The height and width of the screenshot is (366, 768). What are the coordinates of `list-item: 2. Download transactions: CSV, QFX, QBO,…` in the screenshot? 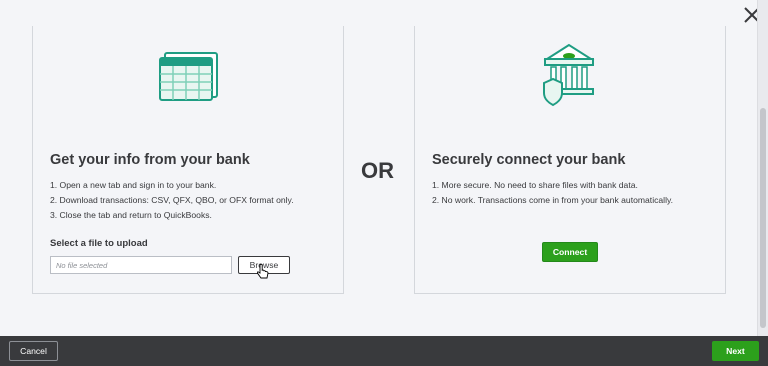 It's located at (172, 200).